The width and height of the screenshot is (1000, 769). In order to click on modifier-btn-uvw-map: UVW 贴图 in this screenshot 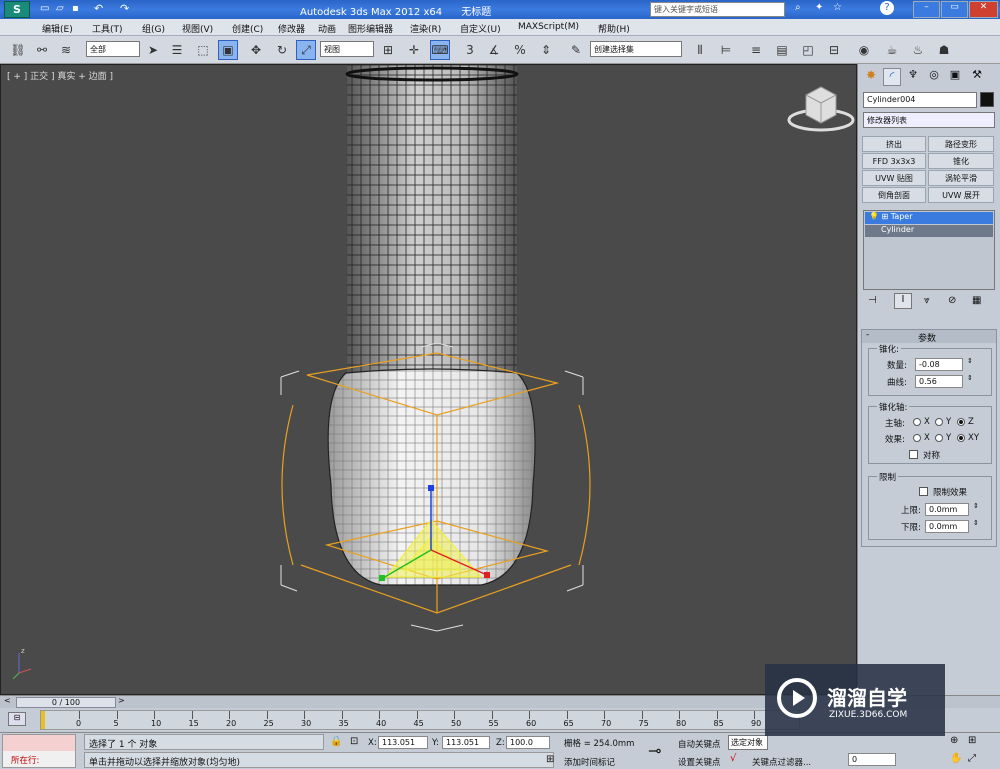, I will do `click(894, 178)`.